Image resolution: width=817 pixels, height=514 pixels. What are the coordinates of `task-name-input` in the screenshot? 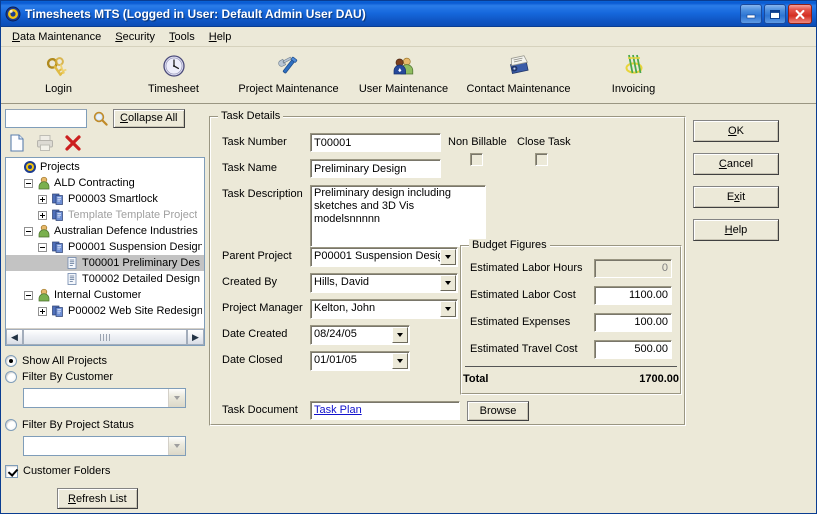 It's located at (375, 168).